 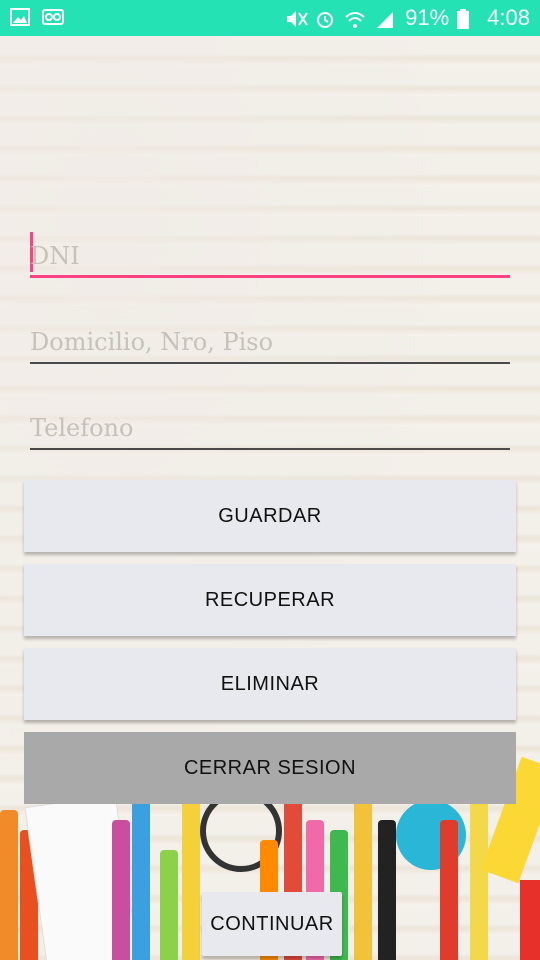 What do you see at coordinates (270, 449) in the screenshot?
I see `telefono-underline` at bounding box center [270, 449].